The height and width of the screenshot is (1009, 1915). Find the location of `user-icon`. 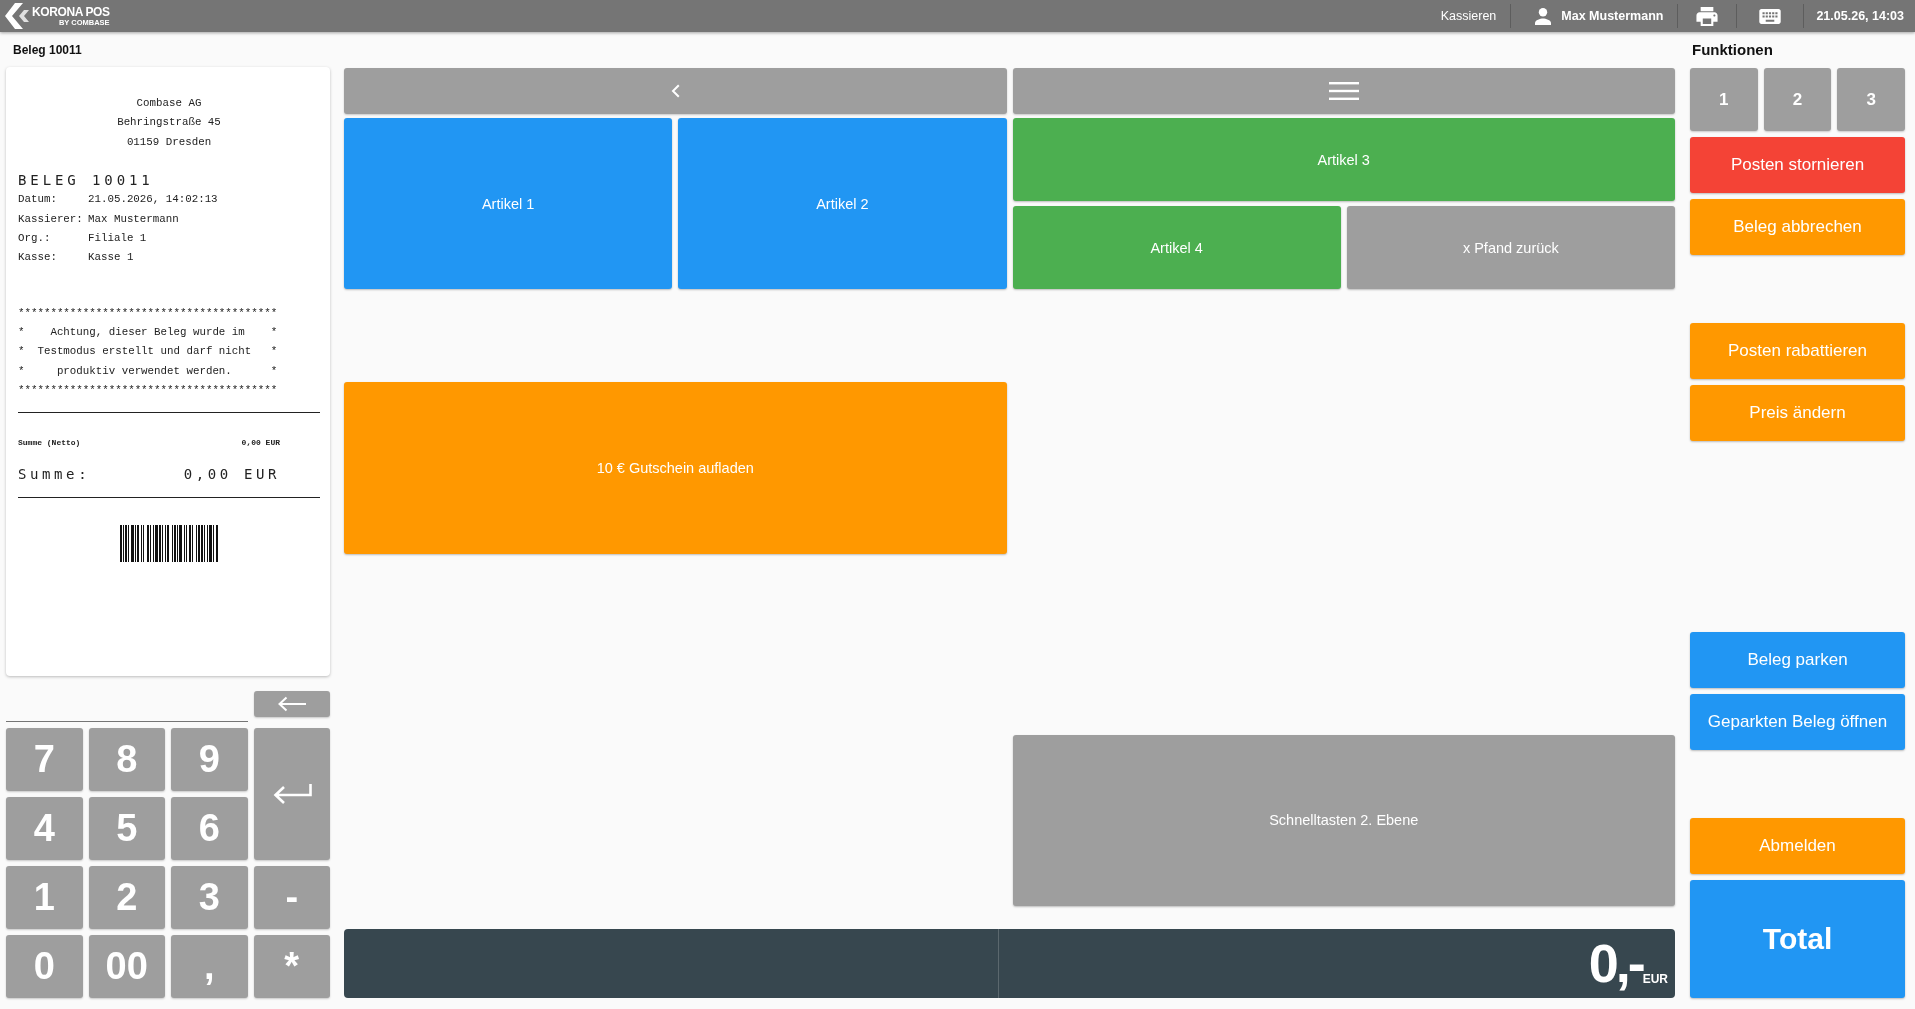

user-icon is located at coordinates (1543, 16).